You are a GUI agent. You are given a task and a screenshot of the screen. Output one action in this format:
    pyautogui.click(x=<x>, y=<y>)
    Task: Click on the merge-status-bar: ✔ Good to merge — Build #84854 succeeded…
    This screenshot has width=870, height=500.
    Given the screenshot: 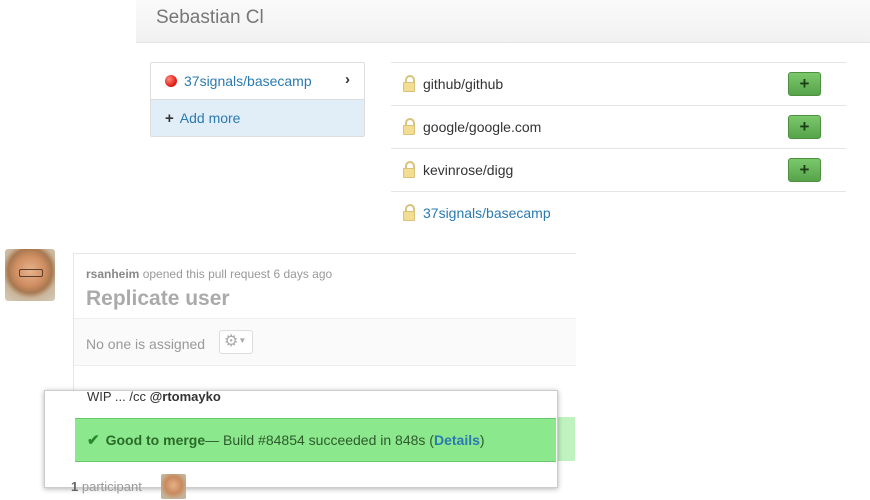 What is the action you would take?
    pyautogui.click(x=315, y=440)
    